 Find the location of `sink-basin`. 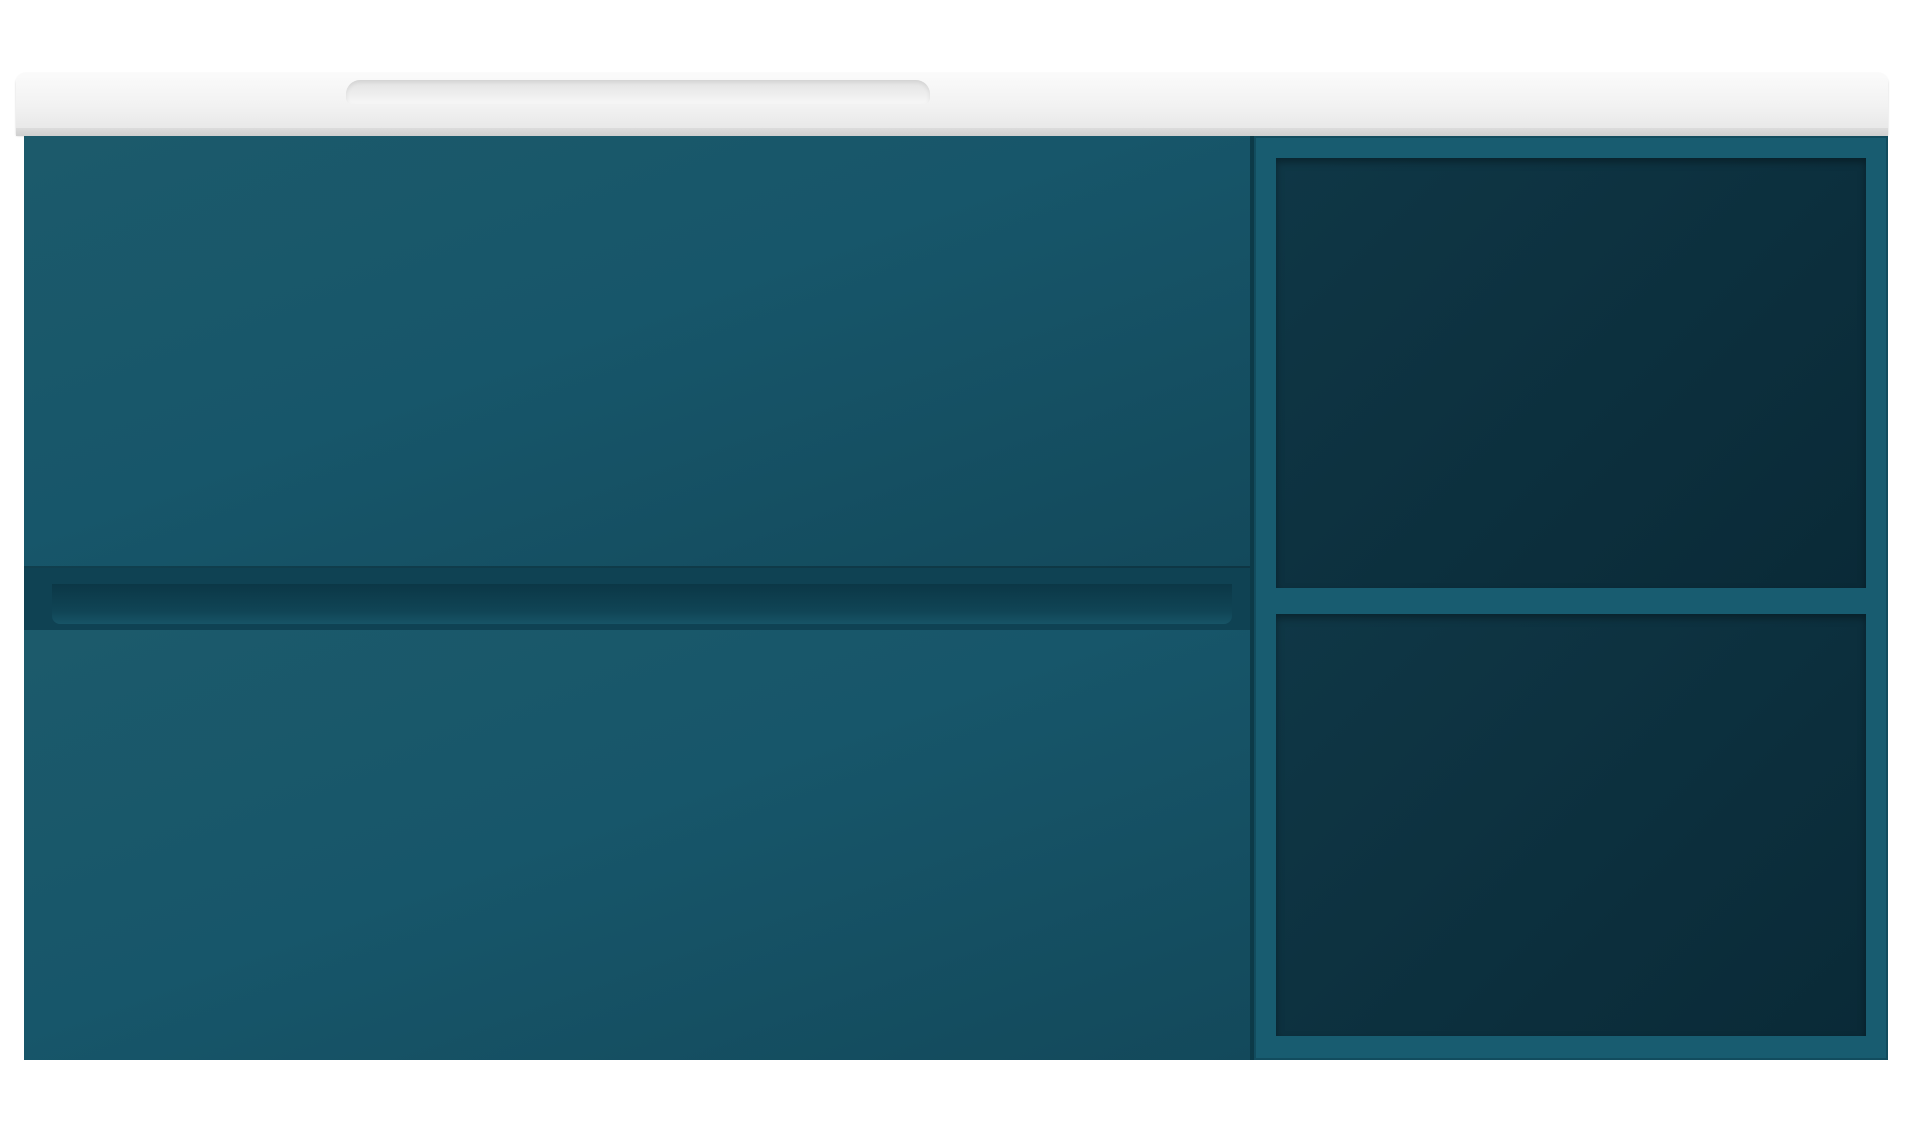

sink-basin is located at coordinates (638, 92).